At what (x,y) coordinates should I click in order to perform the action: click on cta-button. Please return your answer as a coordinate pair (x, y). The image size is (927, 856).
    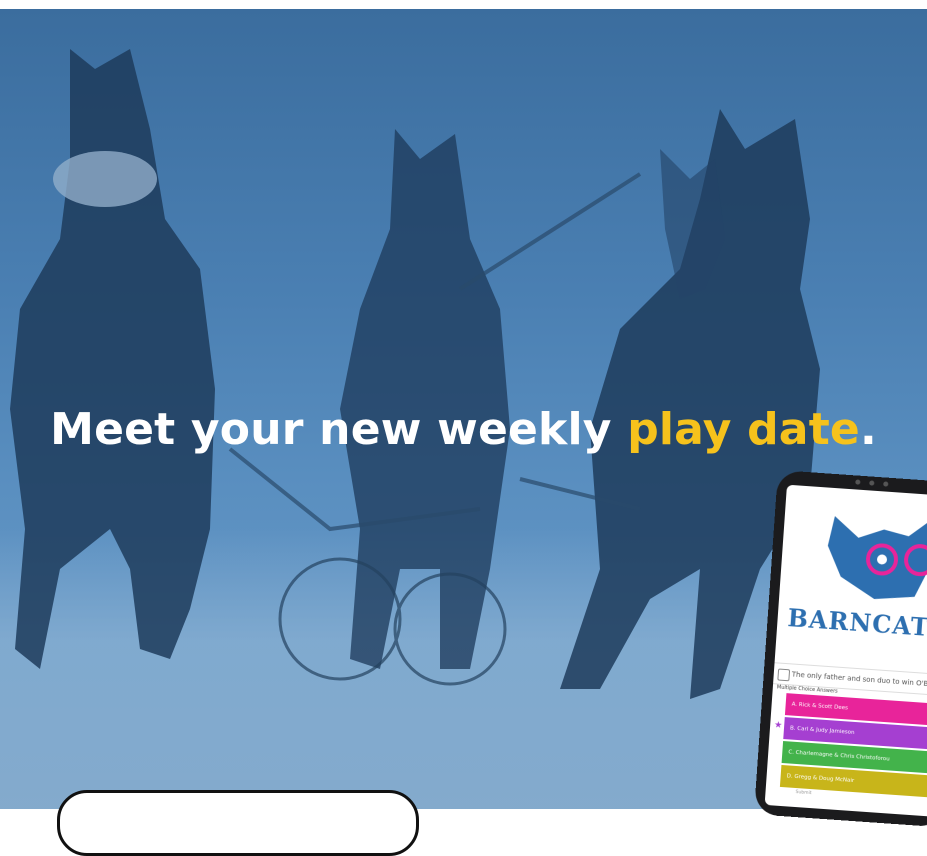
    Looking at the image, I should click on (238, 823).